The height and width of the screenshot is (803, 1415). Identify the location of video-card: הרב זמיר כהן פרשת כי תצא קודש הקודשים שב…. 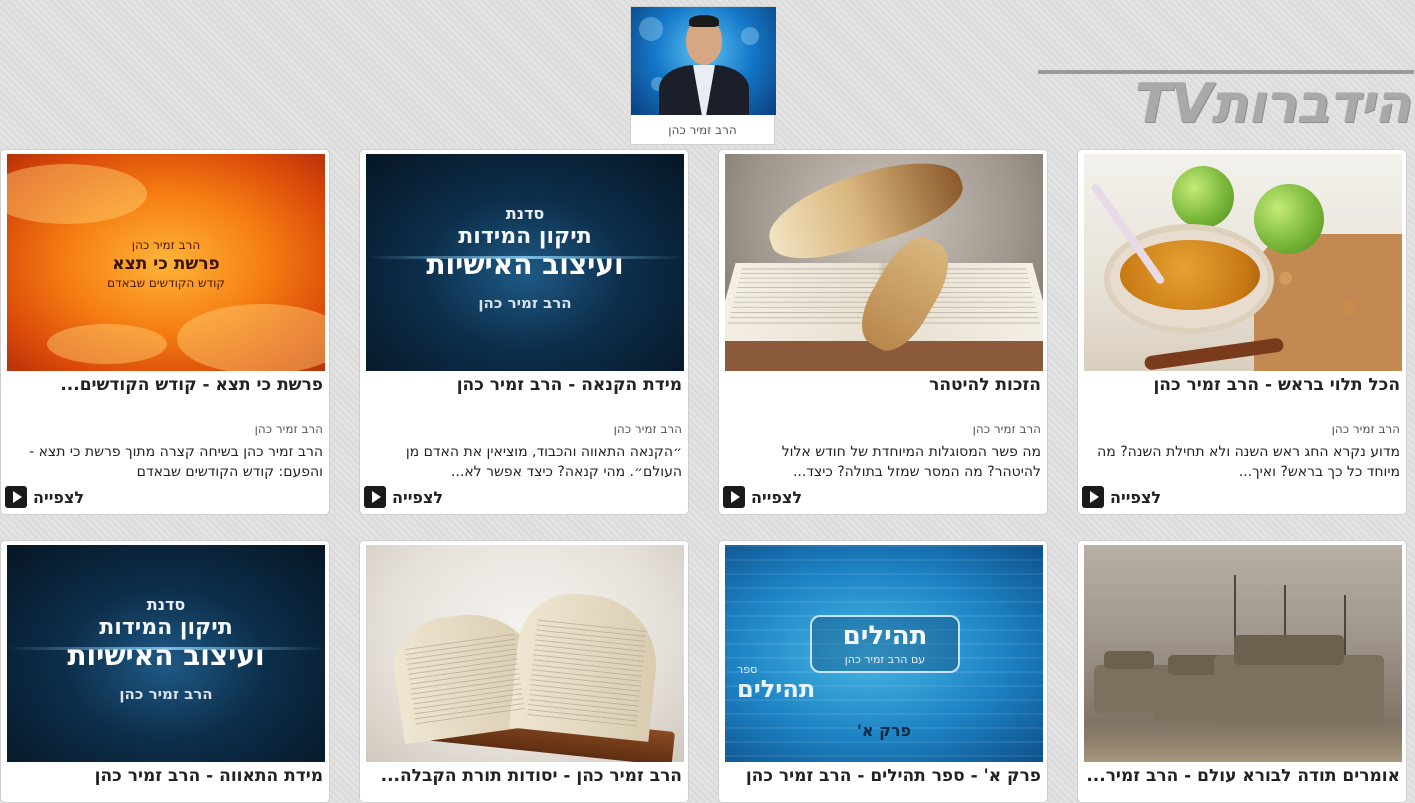
(165, 332).